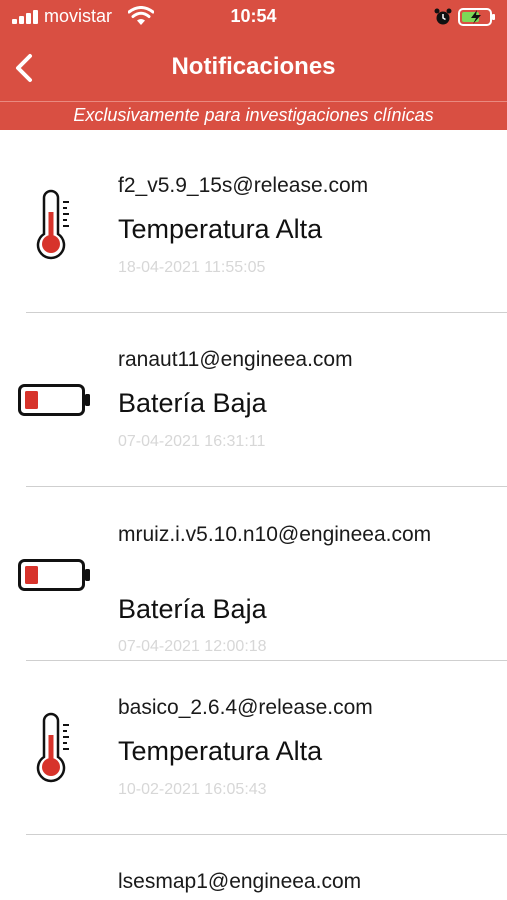 The height and width of the screenshot is (900, 507). I want to click on notification-email: mruiz.i.v5.10.n10@engineea.com, so click(275, 534).